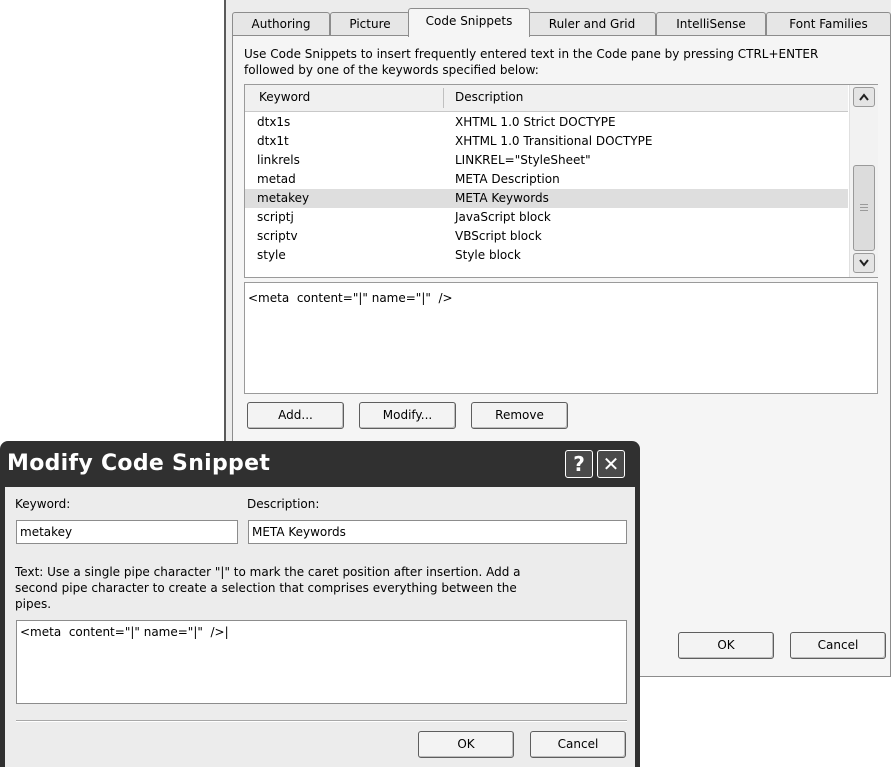 The width and height of the screenshot is (891, 767). Describe the element at coordinates (864, 97) in the screenshot. I see `chevron-up-icon` at that location.